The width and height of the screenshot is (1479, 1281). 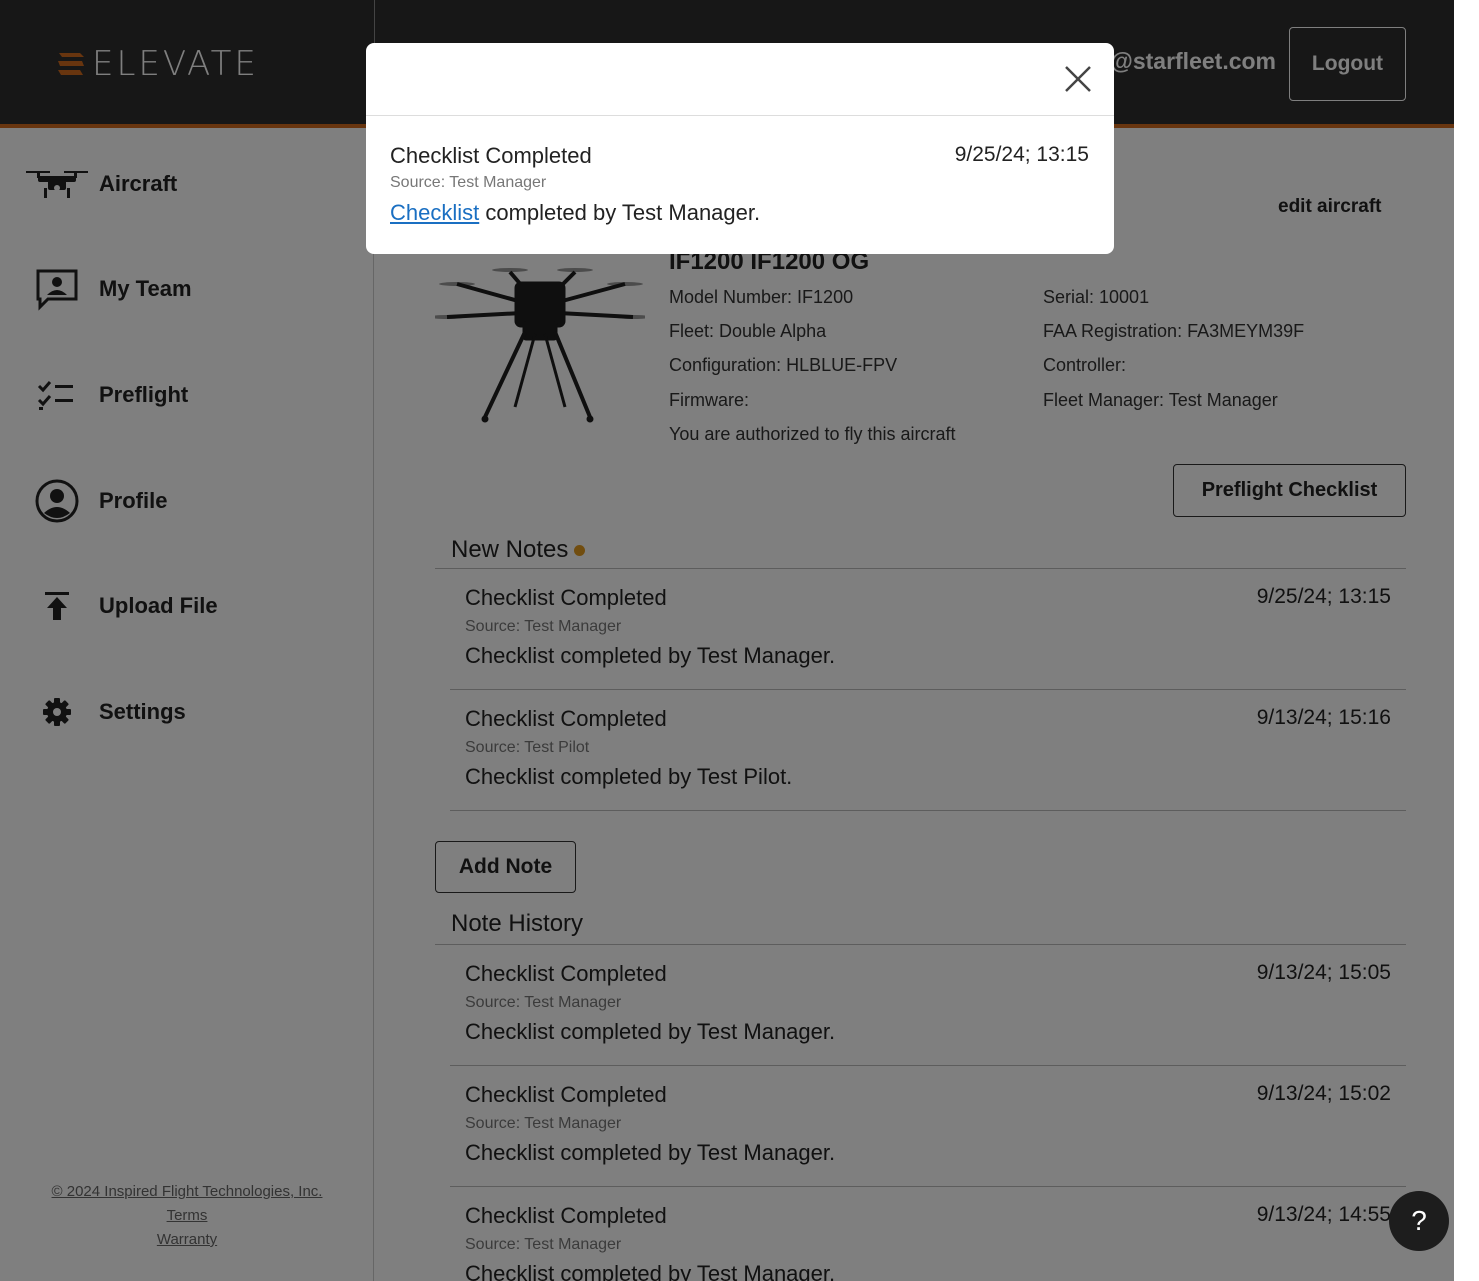 I want to click on modal-note-body: Checklist completed by Test Manager., so click(x=575, y=213).